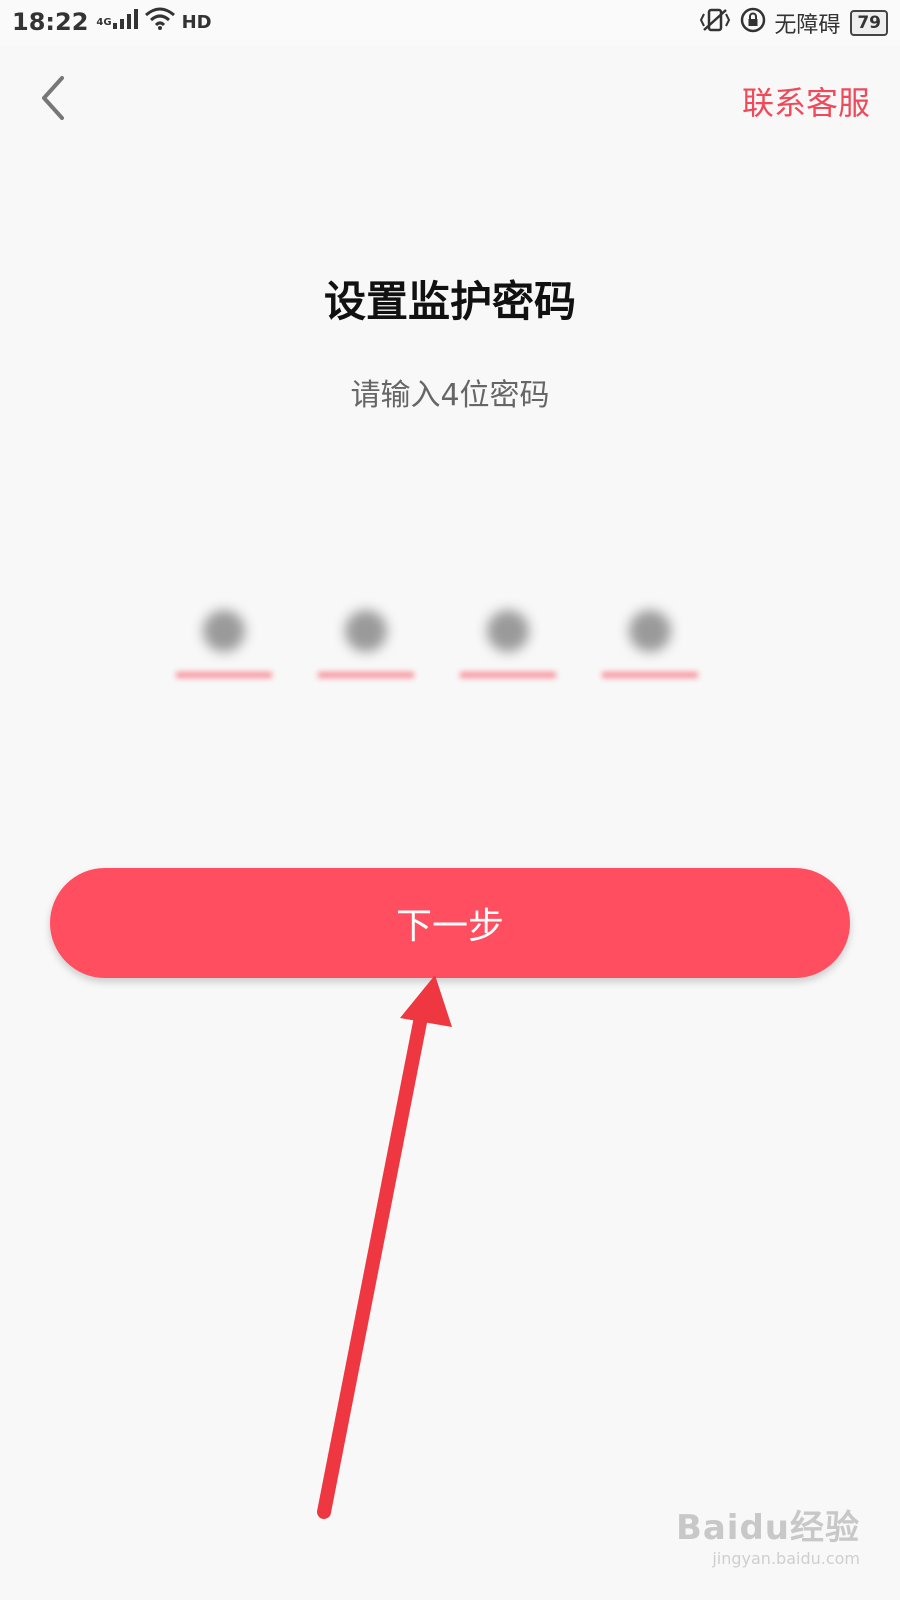 The width and height of the screenshot is (900, 1600). What do you see at coordinates (450, 101) in the screenshot?
I see `nav-bar: 联系客服` at bounding box center [450, 101].